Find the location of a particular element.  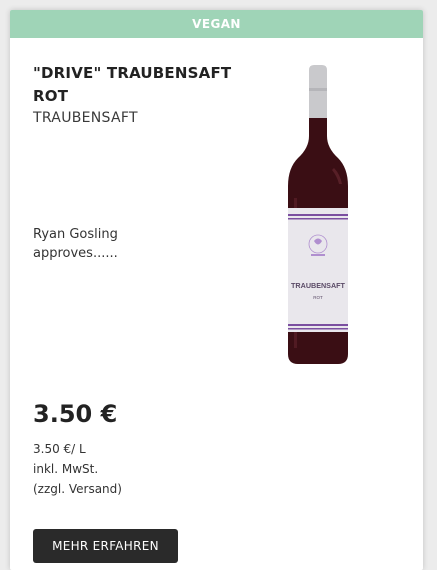

vegan-badge: VEGAN is located at coordinates (216, 24).